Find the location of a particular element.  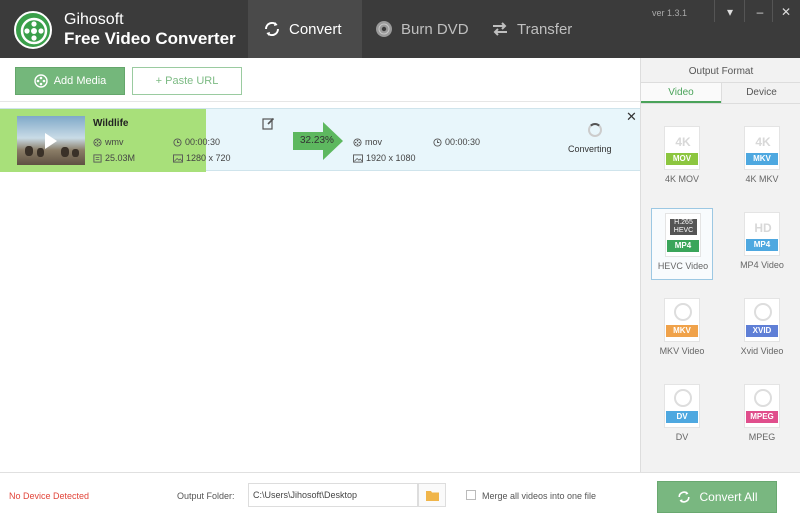

format-badge: MPEG is located at coordinates (762, 417).